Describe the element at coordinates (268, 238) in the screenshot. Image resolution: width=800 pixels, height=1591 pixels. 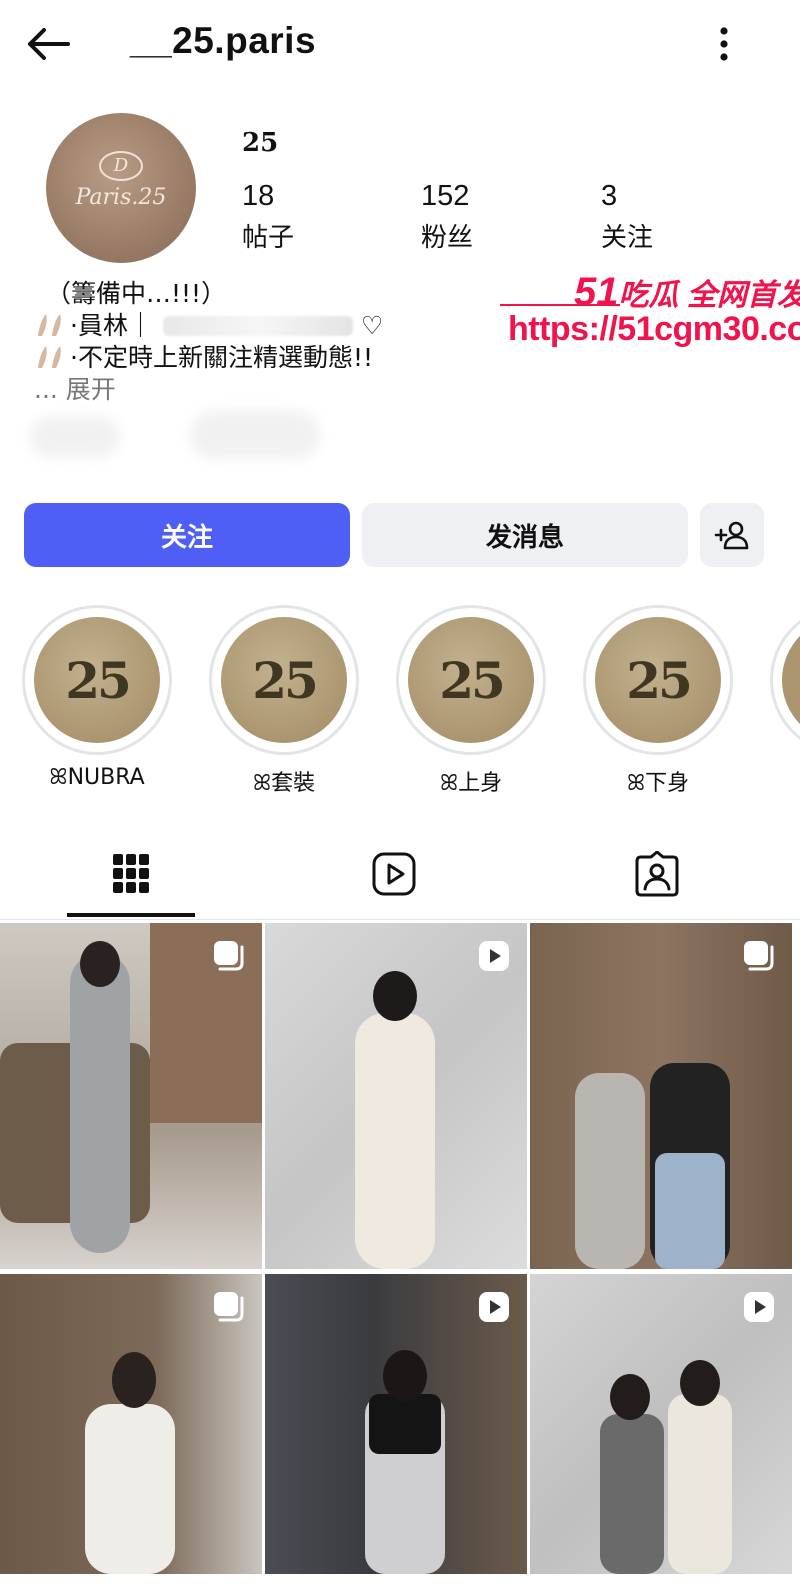
I see `posts-label: 帖子` at that location.